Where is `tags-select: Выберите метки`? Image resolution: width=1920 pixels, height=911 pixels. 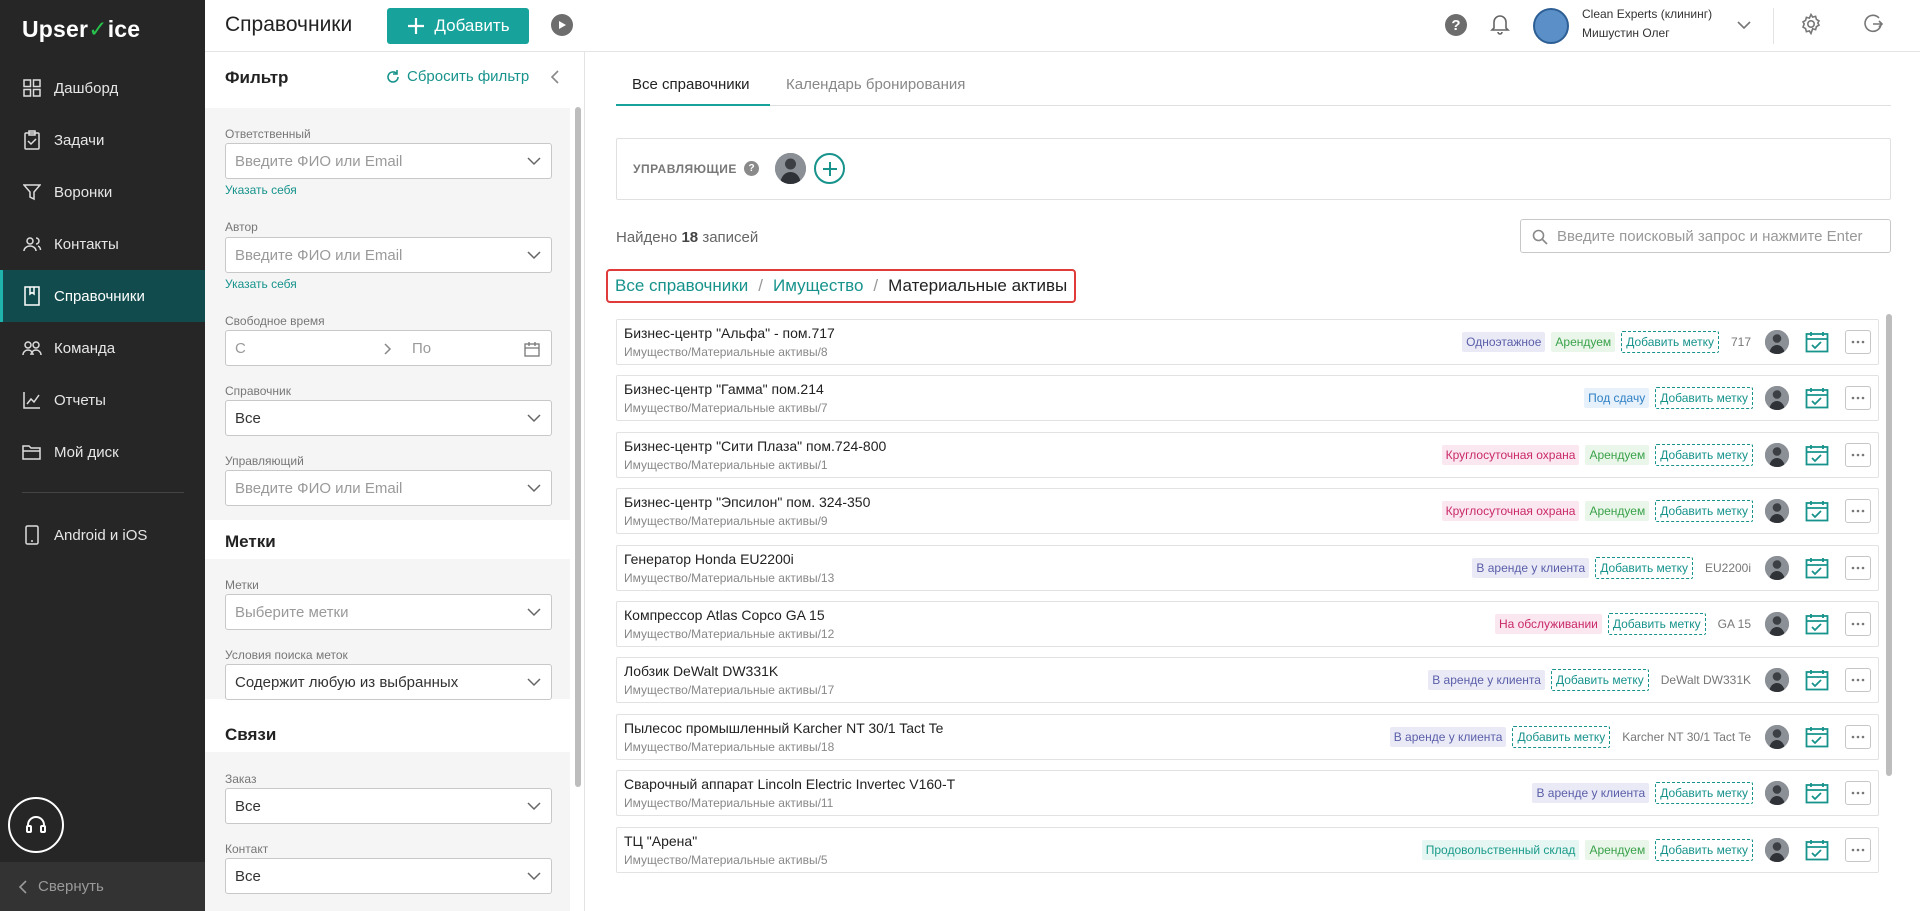
tags-select: Выберите метки is located at coordinates (388, 612).